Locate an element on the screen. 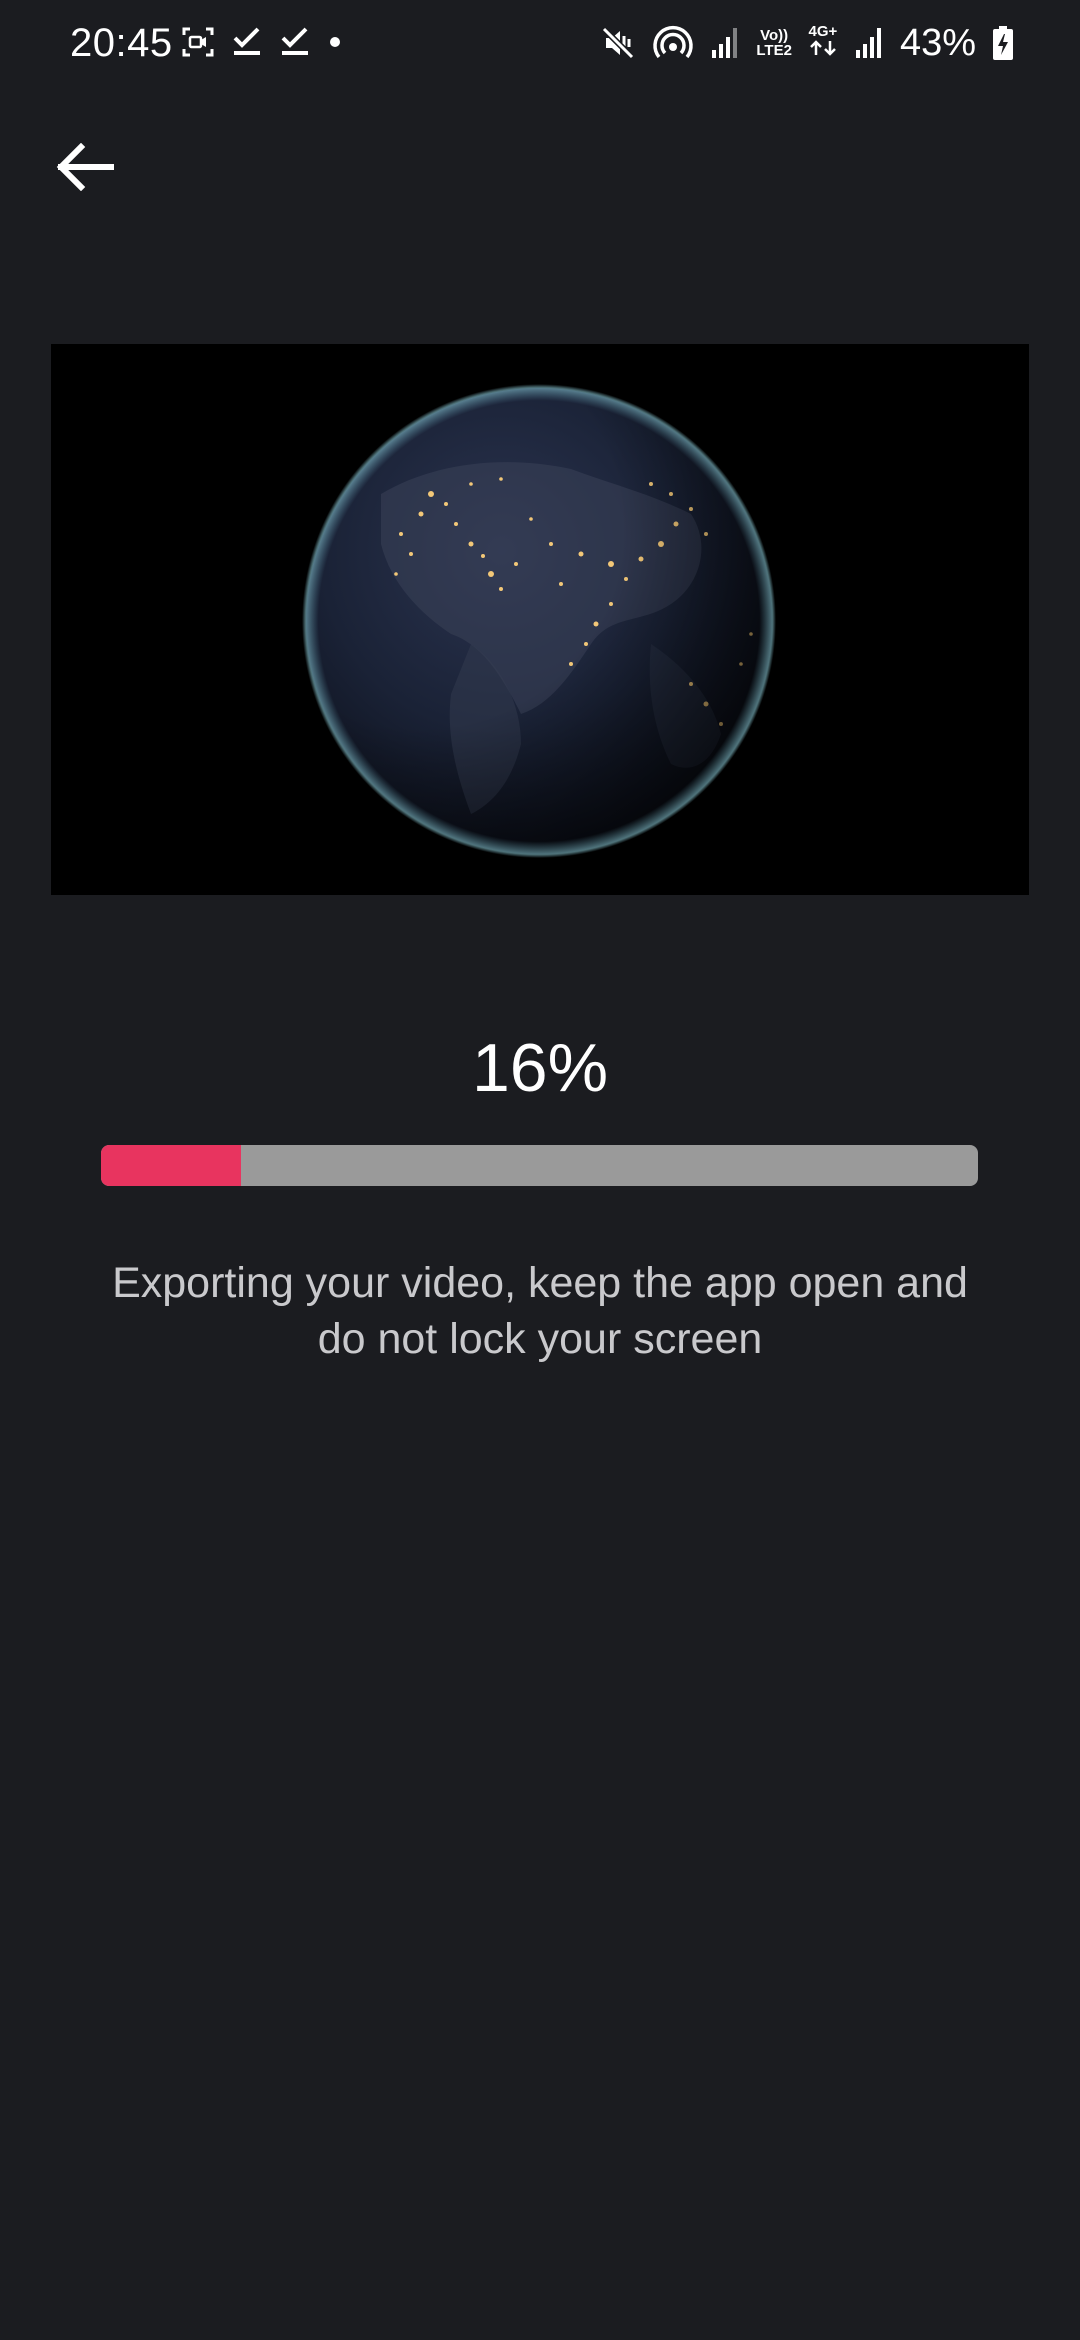 This screenshot has height=2340, width=1080. back-button is located at coordinates (85, 169).